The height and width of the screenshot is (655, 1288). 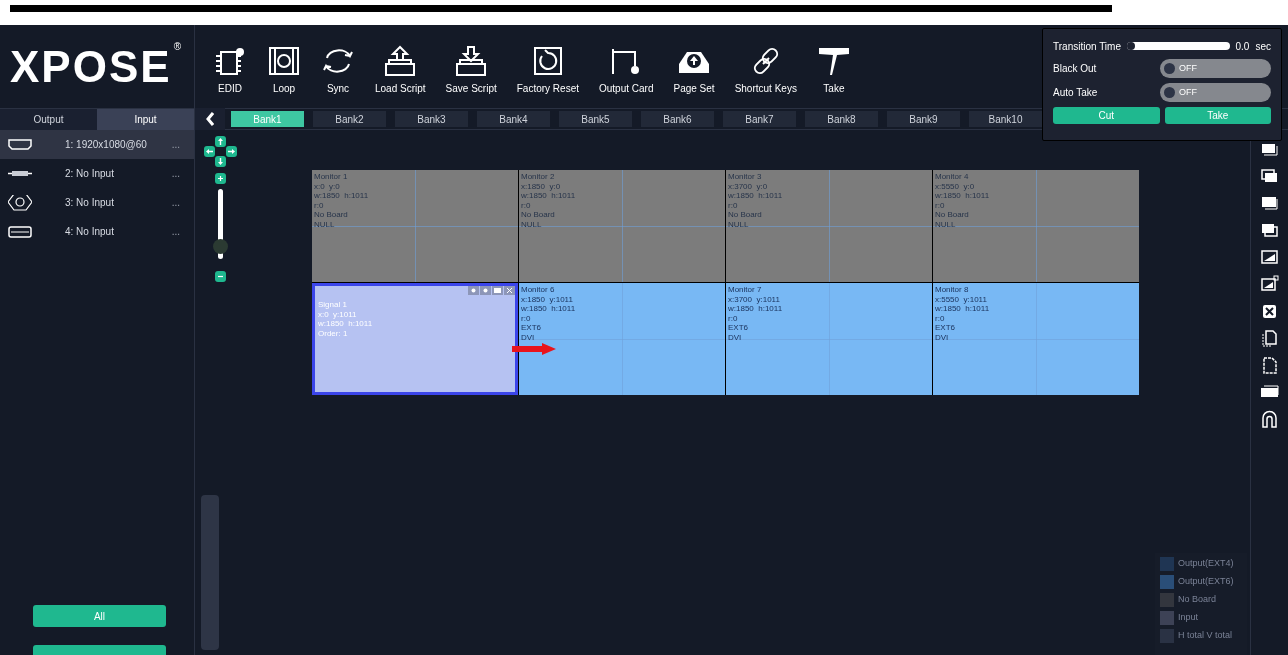 I want to click on input-label: 2: No Input, so click(x=90, y=174).